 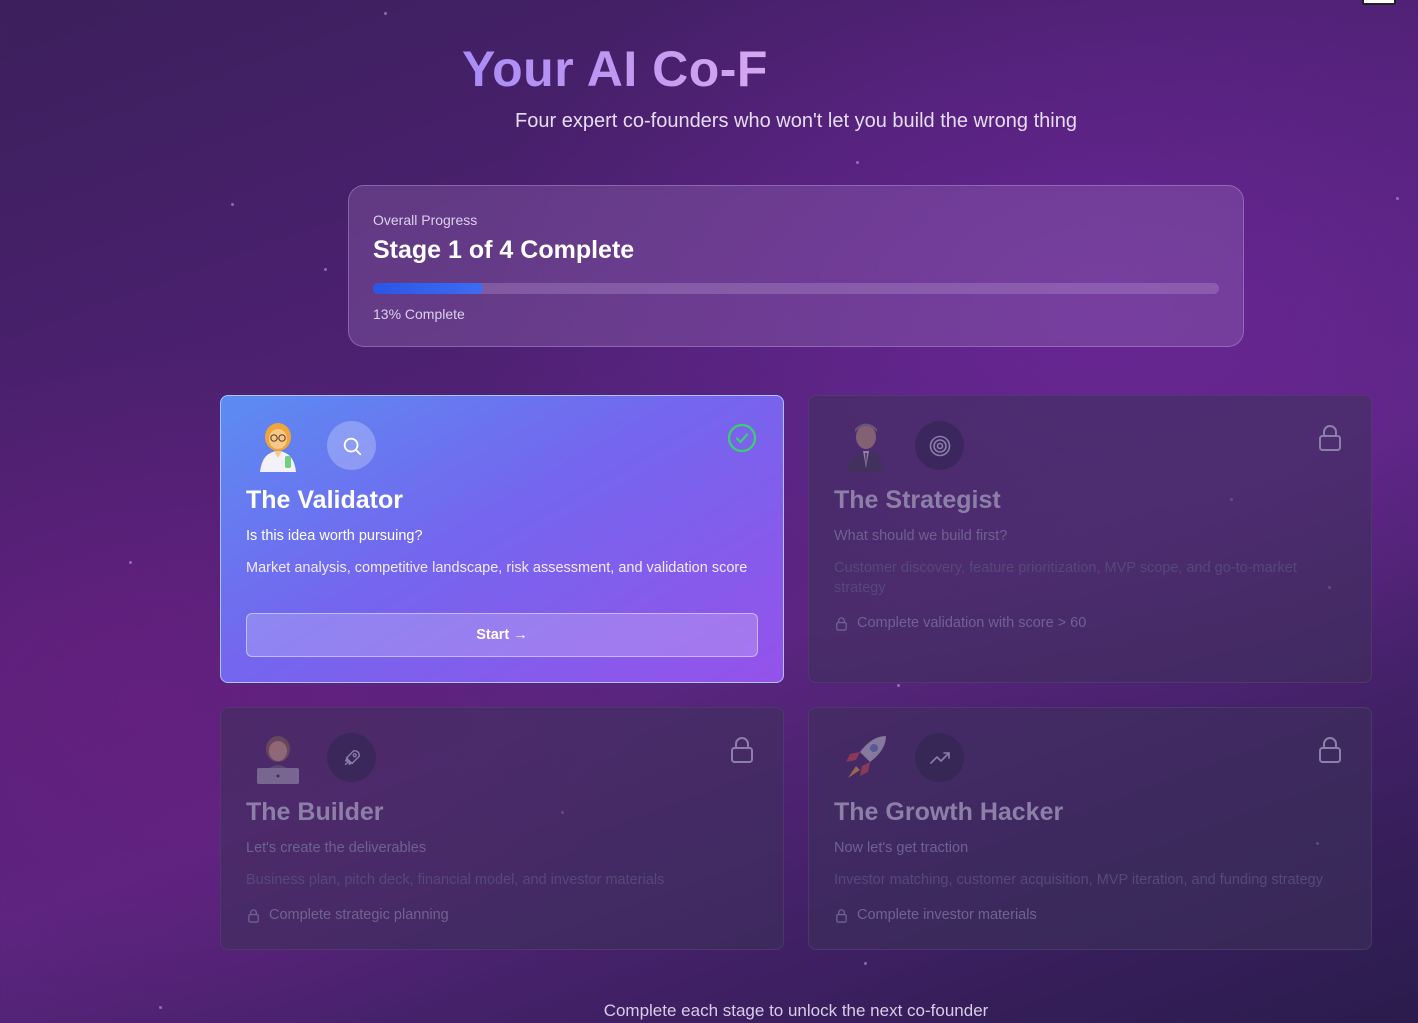 I want to click on woman-scientist-icon, so click(x=278, y=447).